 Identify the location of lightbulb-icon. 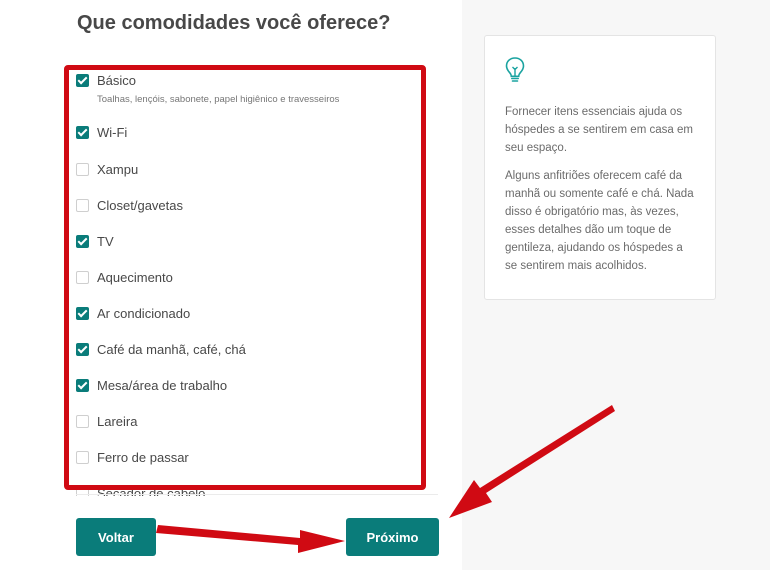
(515, 69).